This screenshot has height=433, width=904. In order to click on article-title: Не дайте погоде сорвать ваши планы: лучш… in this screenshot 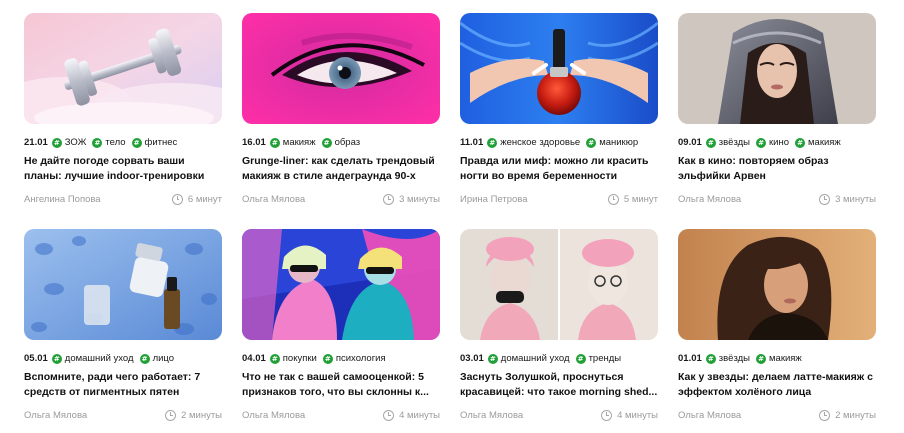, I will do `click(123, 169)`.